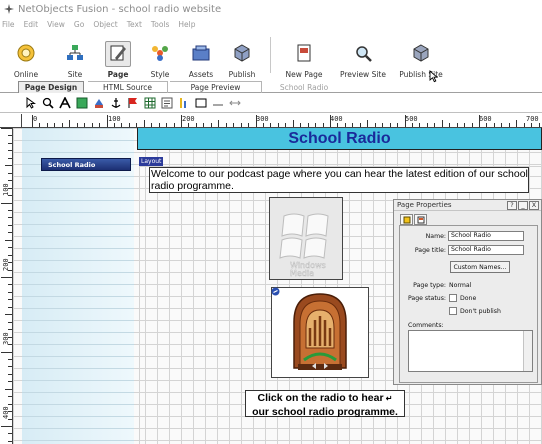 The height and width of the screenshot is (444, 542). I want to click on publish-site-icon, so click(421, 52).